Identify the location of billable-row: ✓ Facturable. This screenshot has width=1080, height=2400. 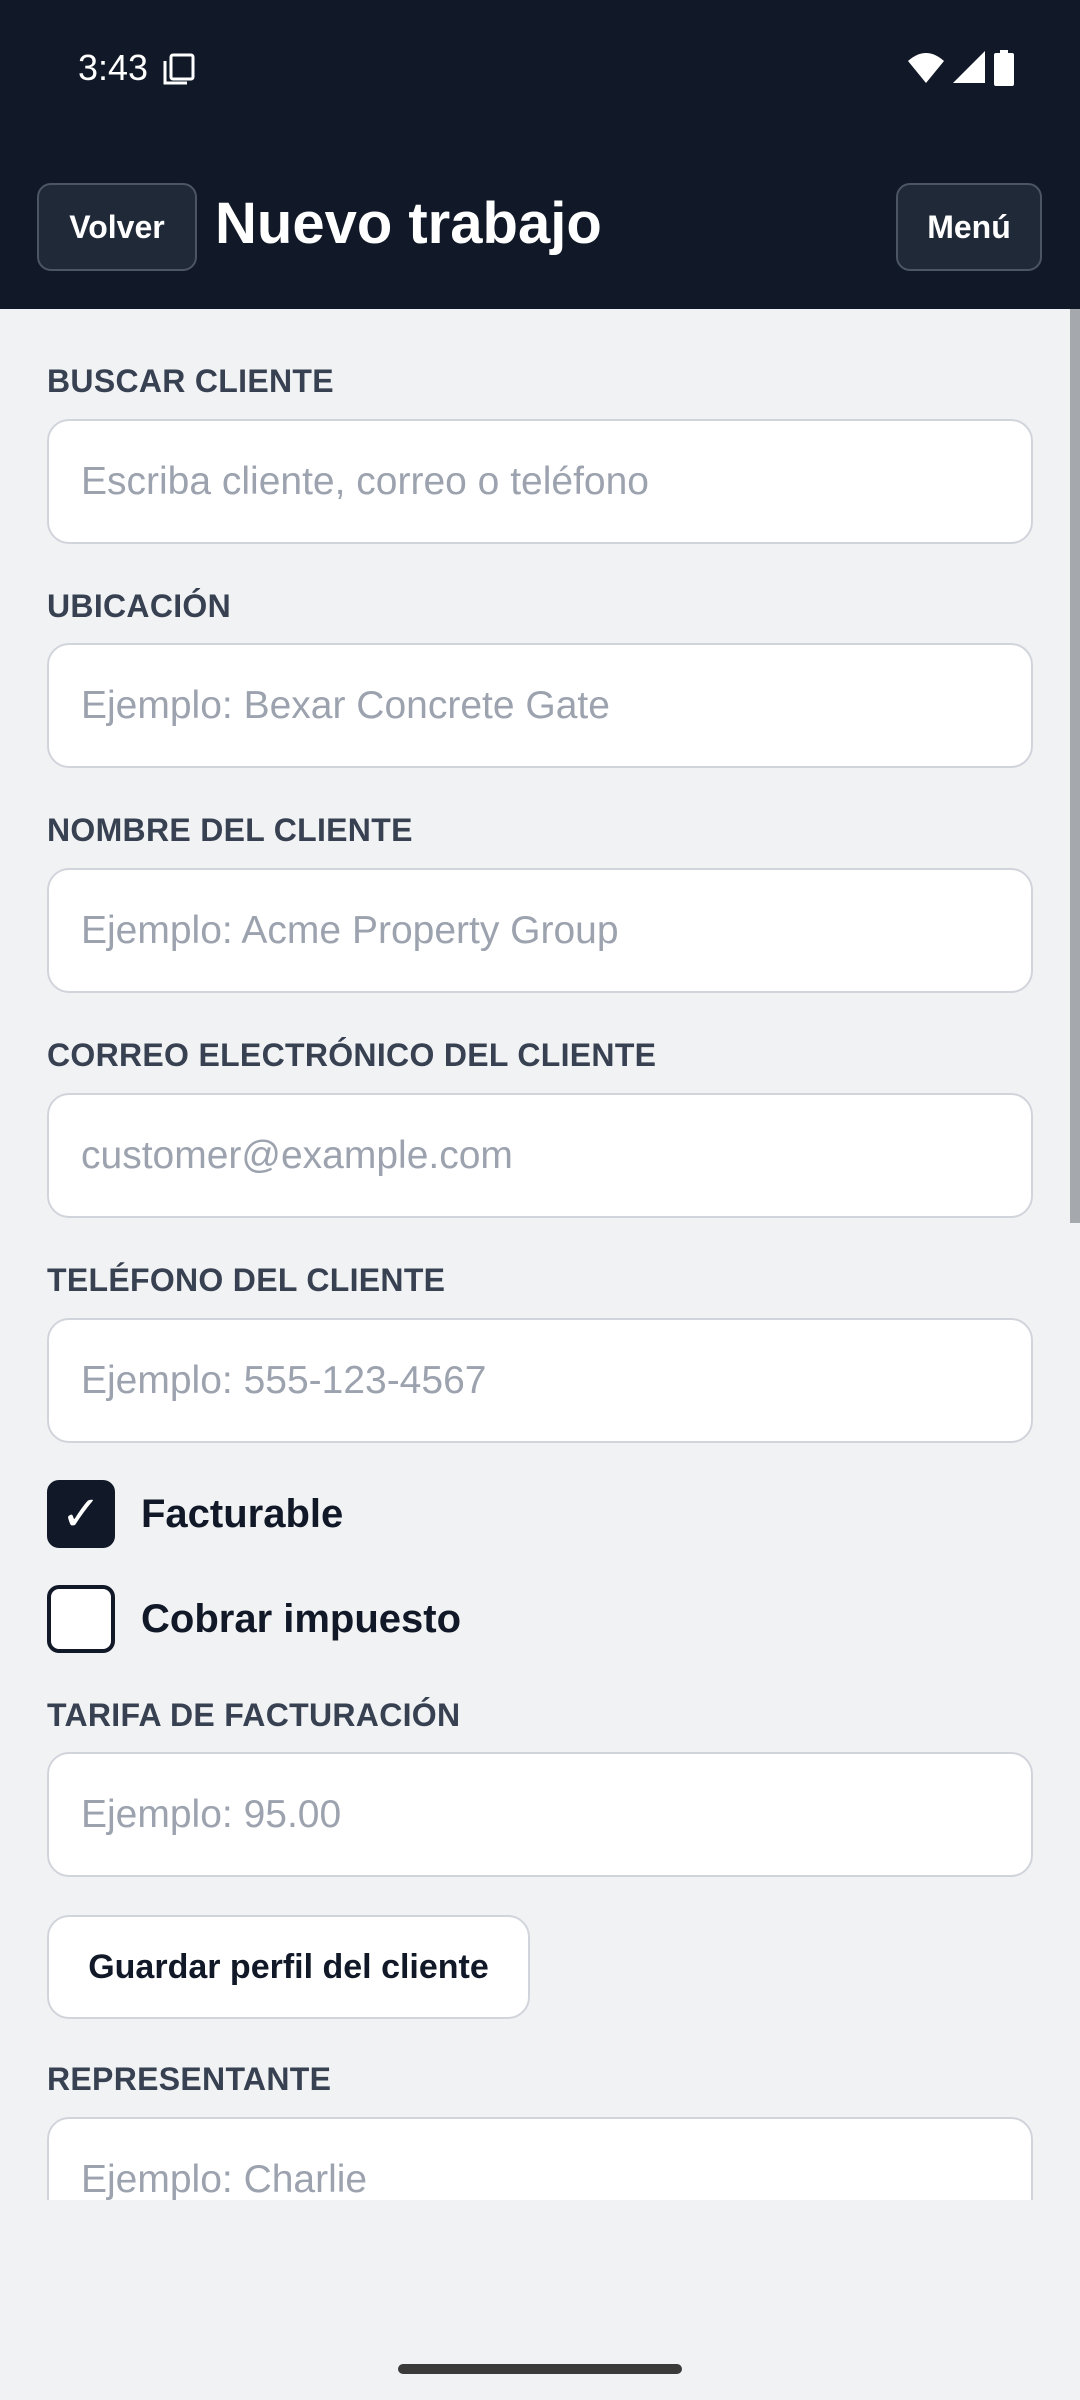
(195, 1514).